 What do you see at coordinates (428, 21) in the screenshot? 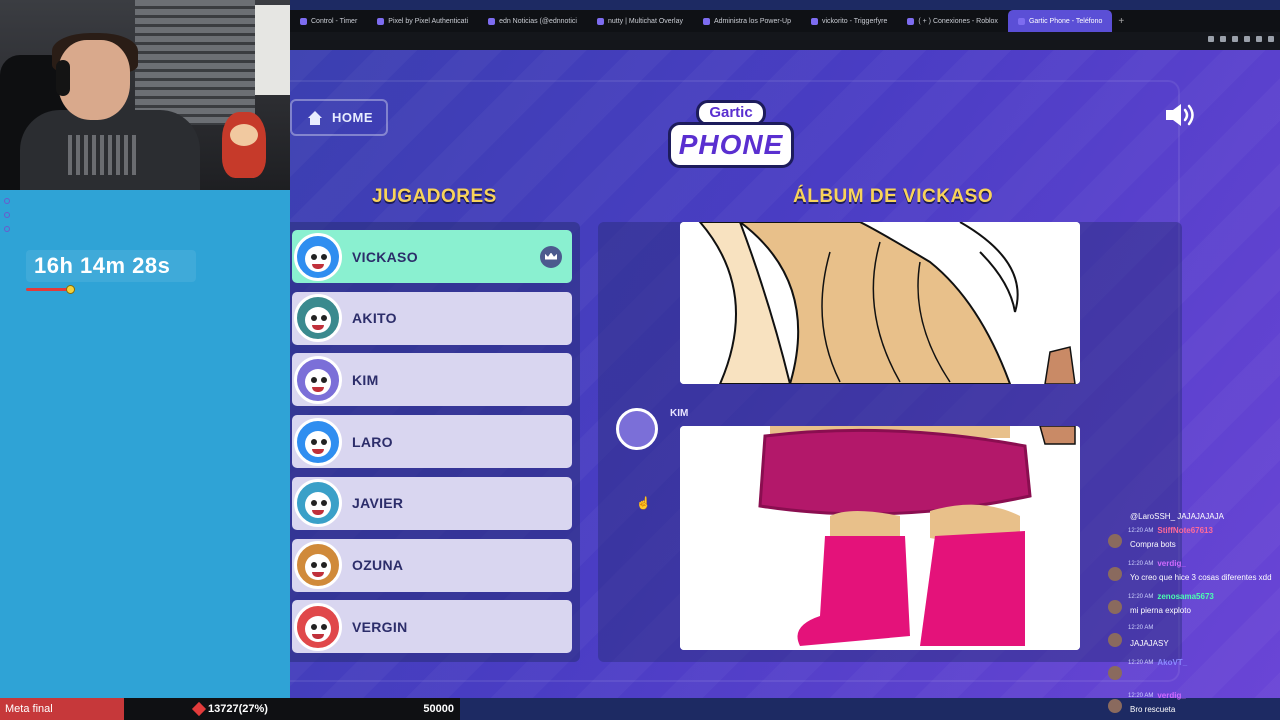
I see `tab-label: Pixel by Pixel Authenticati` at bounding box center [428, 21].